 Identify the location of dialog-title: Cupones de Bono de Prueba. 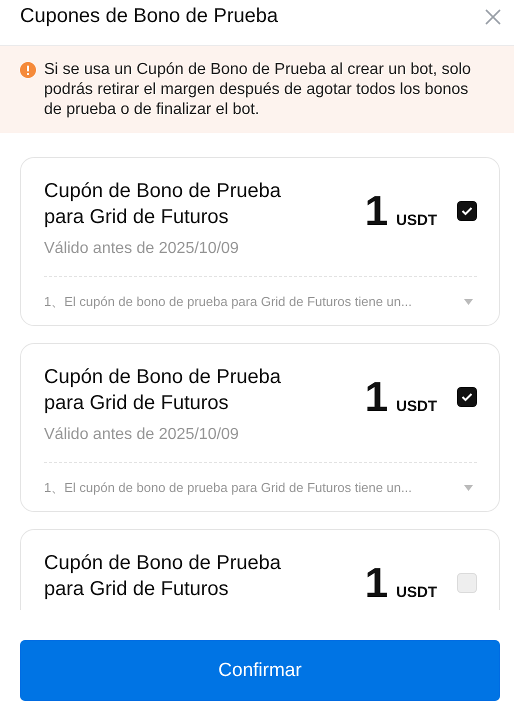
(149, 16).